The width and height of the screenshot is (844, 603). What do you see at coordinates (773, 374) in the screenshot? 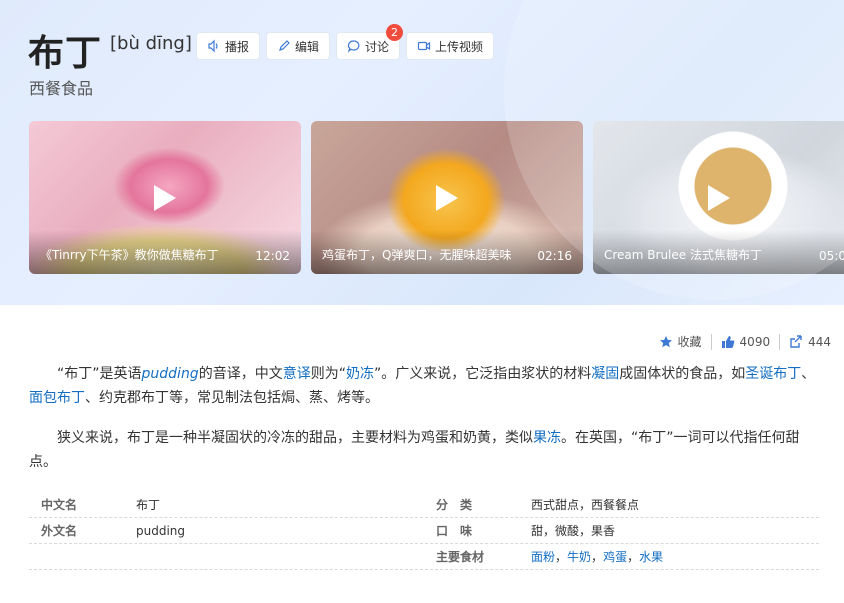
I see `link-christmas-pudding: 圣诞布丁` at bounding box center [773, 374].